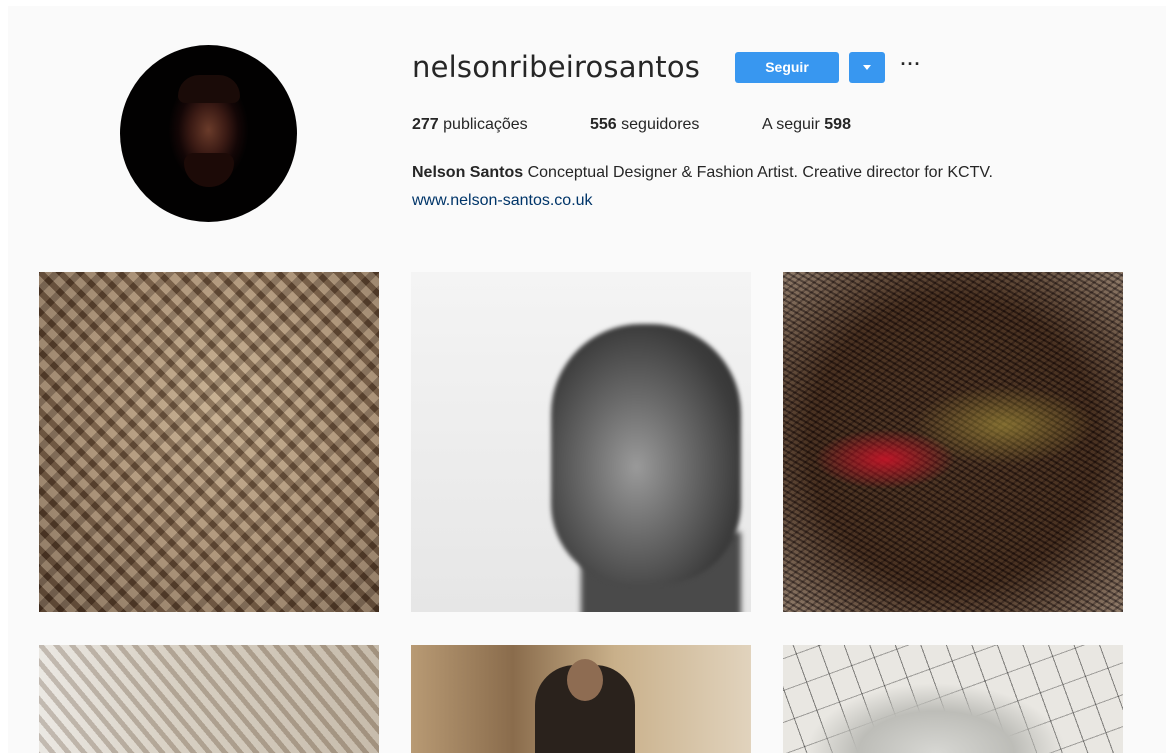 Image resolution: width=1171 pixels, height=753 pixels. Describe the element at coordinates (485, 124) in the screenshot. I see `posts-label: publicações` at that location.